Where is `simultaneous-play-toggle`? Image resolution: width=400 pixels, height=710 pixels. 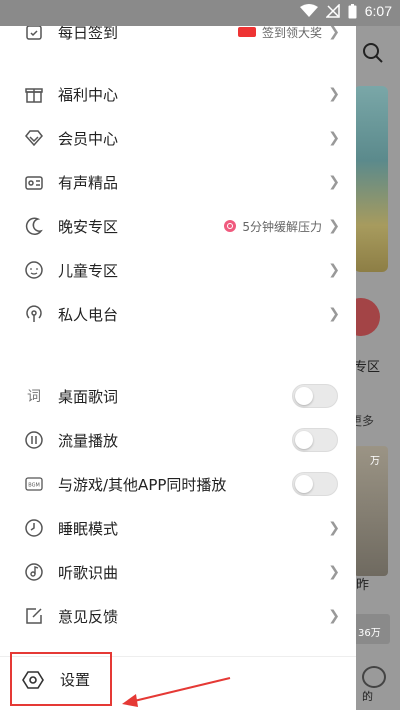
simultaneous-play-toggle is located at coordinates (315, 484).